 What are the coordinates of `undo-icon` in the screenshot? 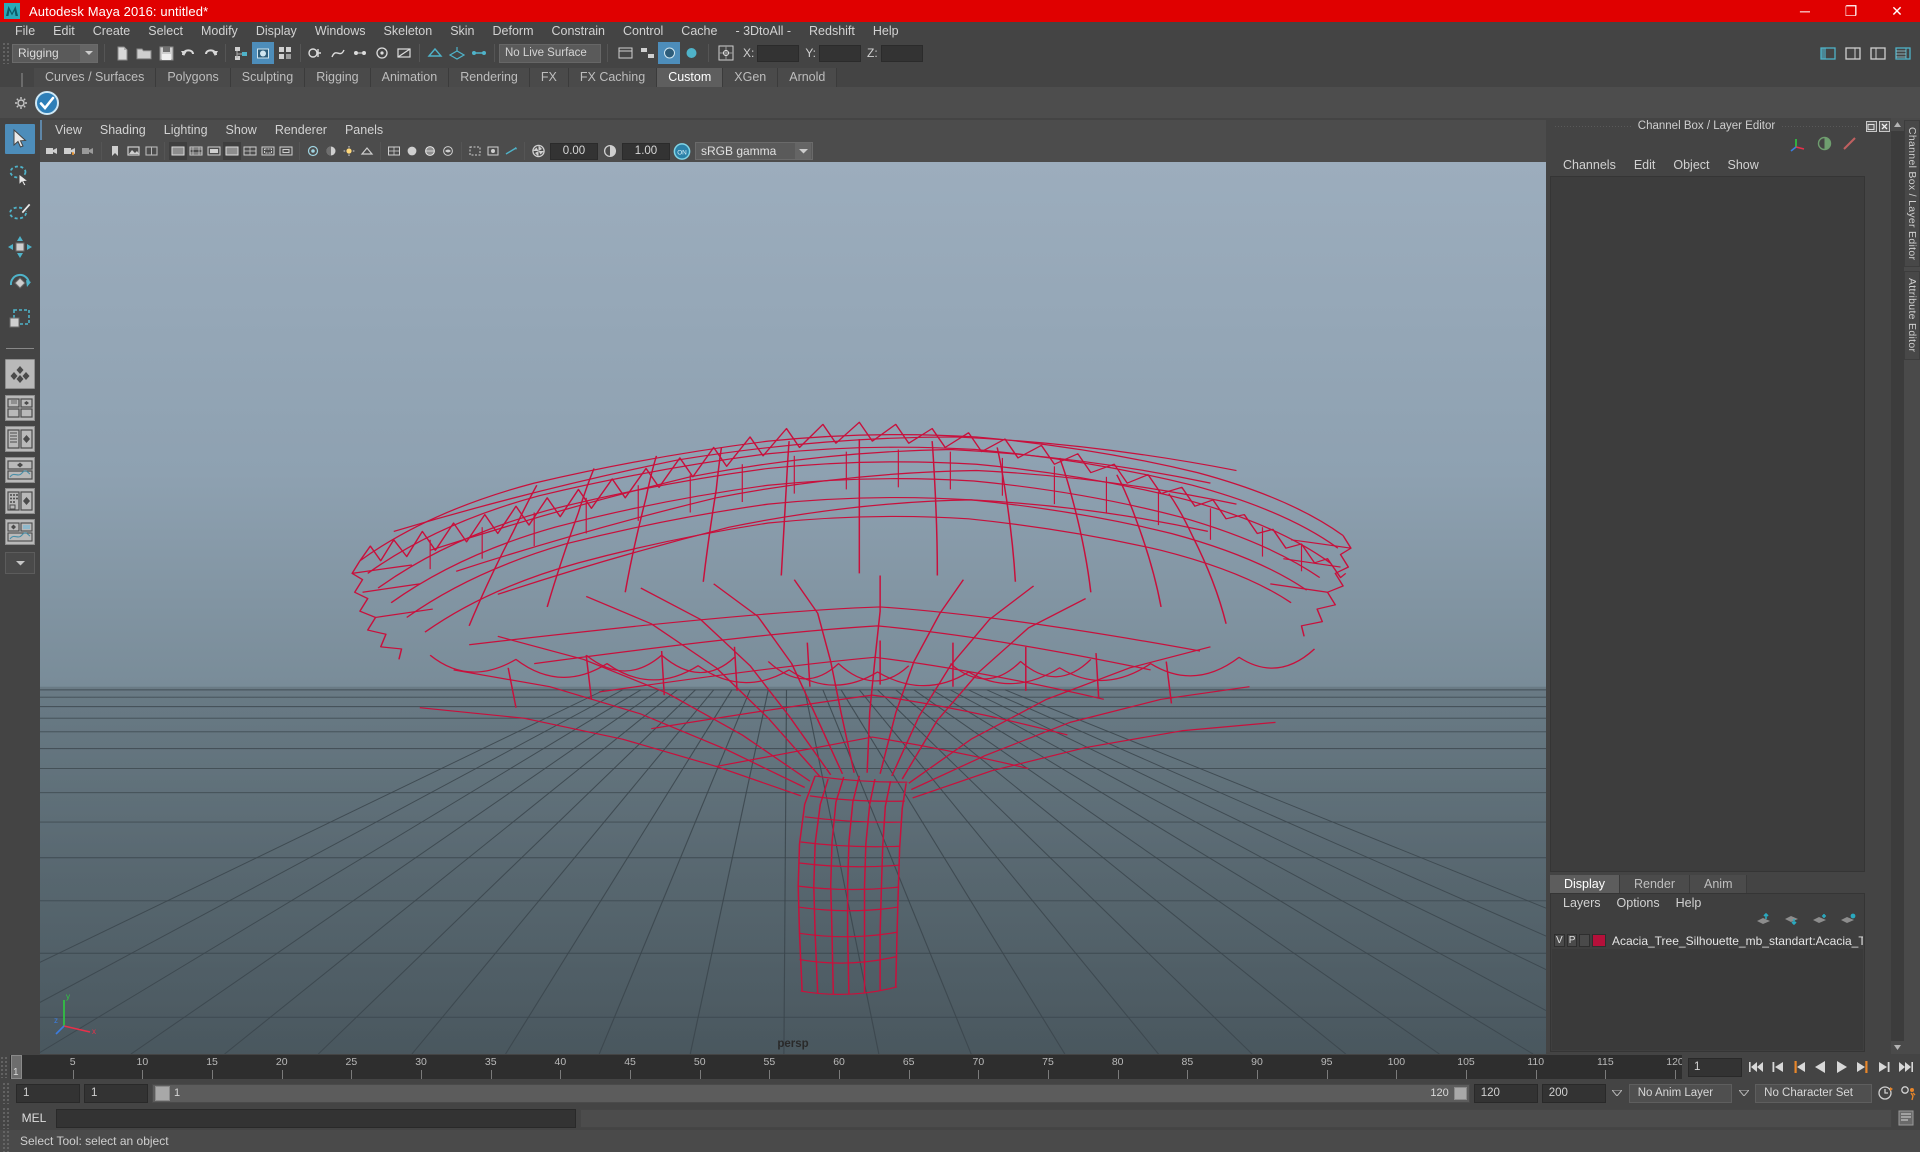 It's located at (188, 53).